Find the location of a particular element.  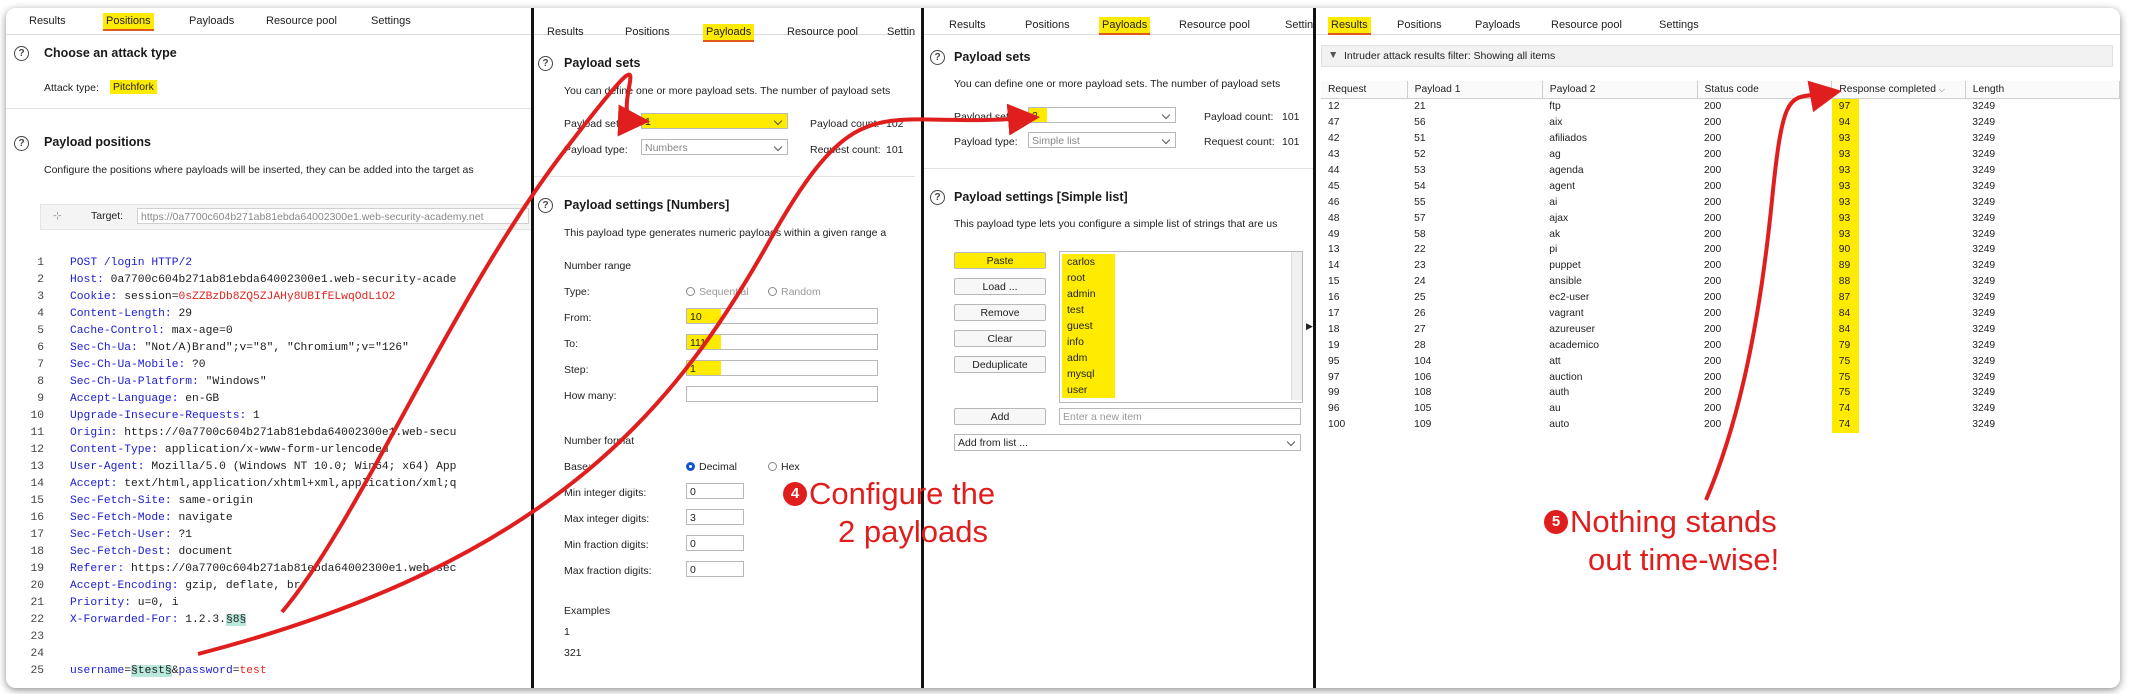

payload-list-item: mysql is located at coordinates (1088, 374).